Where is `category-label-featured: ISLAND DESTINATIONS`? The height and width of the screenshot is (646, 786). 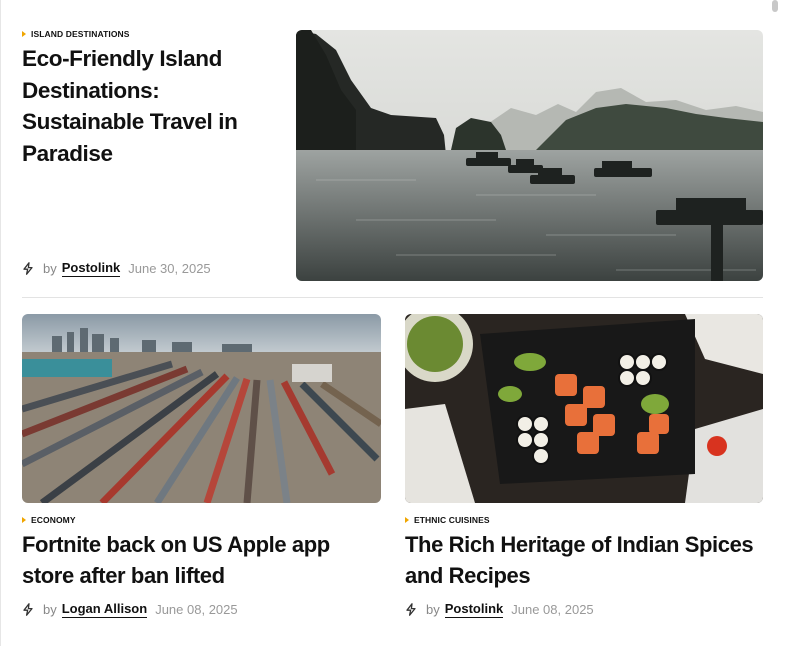 category-label-featured: ISLAND DESTINATIONS is located at coordinates (76, 34).